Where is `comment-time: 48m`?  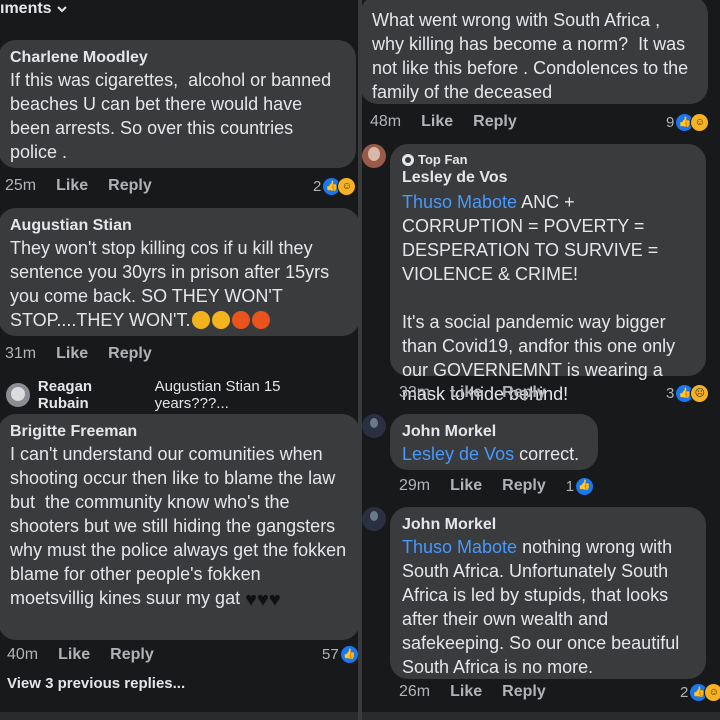
comment-time: 48m is located at coordinates (386, 121).